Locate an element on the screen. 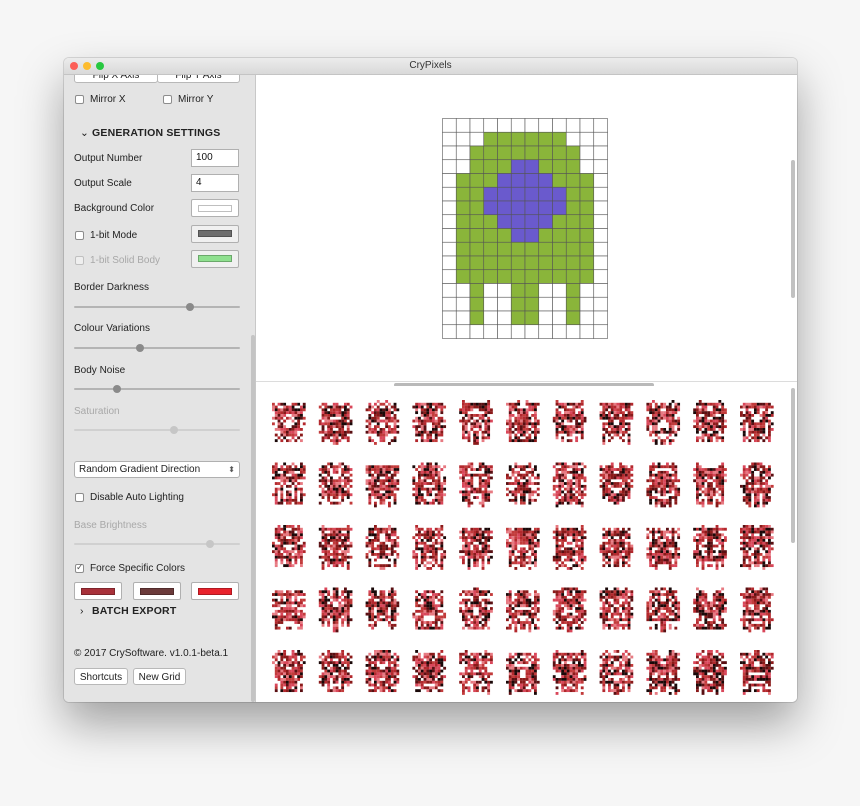  disable-auto-lighting-checkbox is located at coordinates (79, 497).